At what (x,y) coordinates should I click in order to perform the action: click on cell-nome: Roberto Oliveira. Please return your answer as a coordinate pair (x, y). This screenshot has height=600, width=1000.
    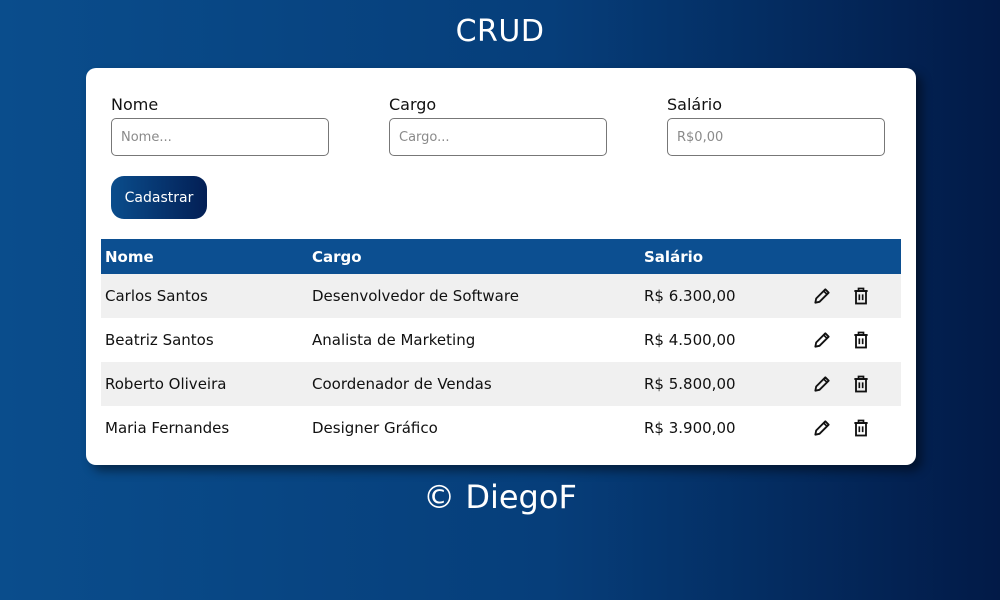
    Looking at the image, I should click on (166, 384).